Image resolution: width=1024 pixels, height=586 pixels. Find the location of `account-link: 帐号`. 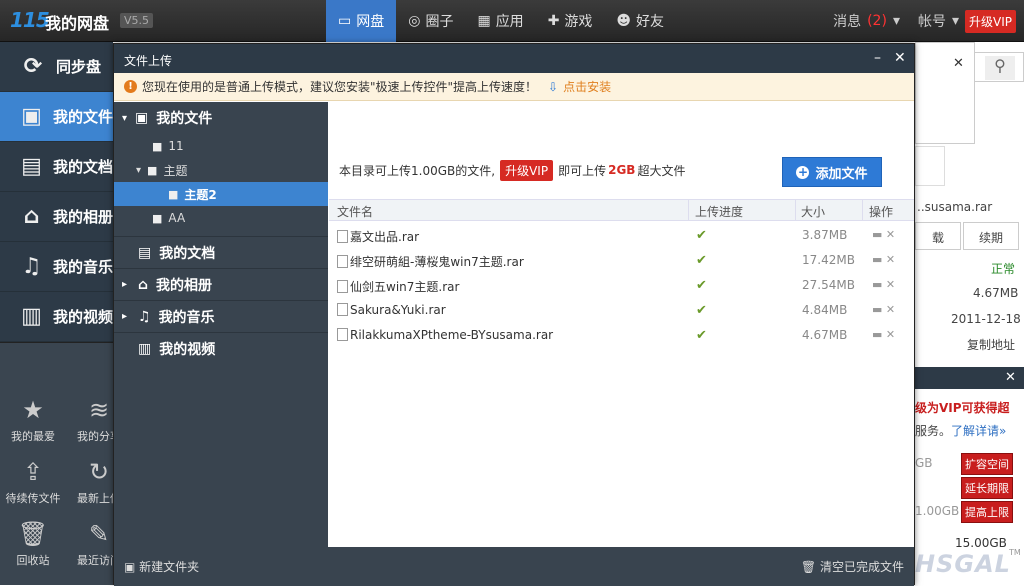

account-link: 帐号 is located at coordinates (932, 21).